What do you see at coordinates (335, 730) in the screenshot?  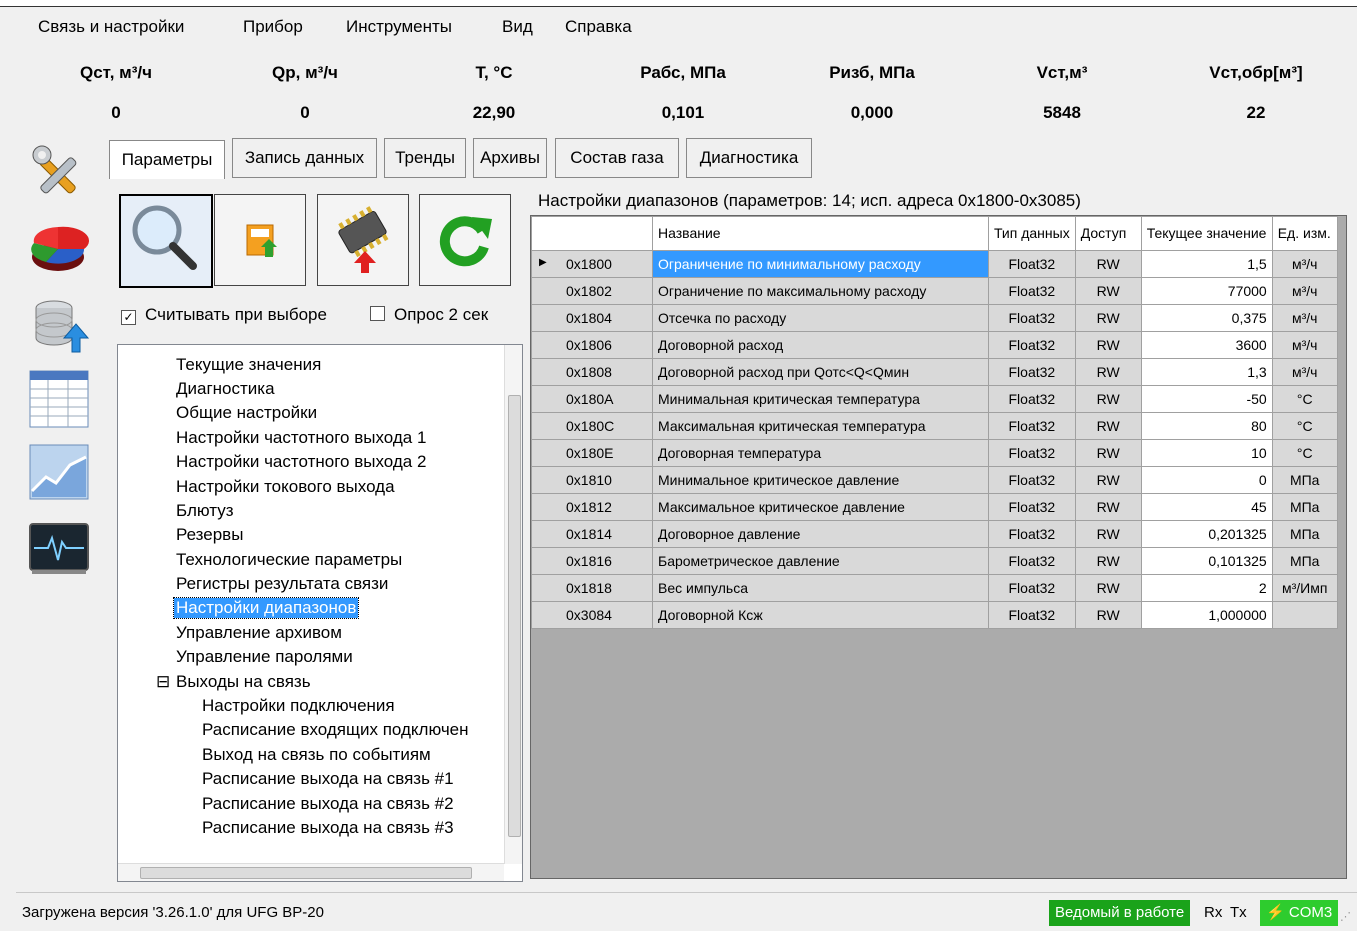 I see `tree-item-incoming-schedule: Расписание входящих подключен` at bounding box center [335, 730].